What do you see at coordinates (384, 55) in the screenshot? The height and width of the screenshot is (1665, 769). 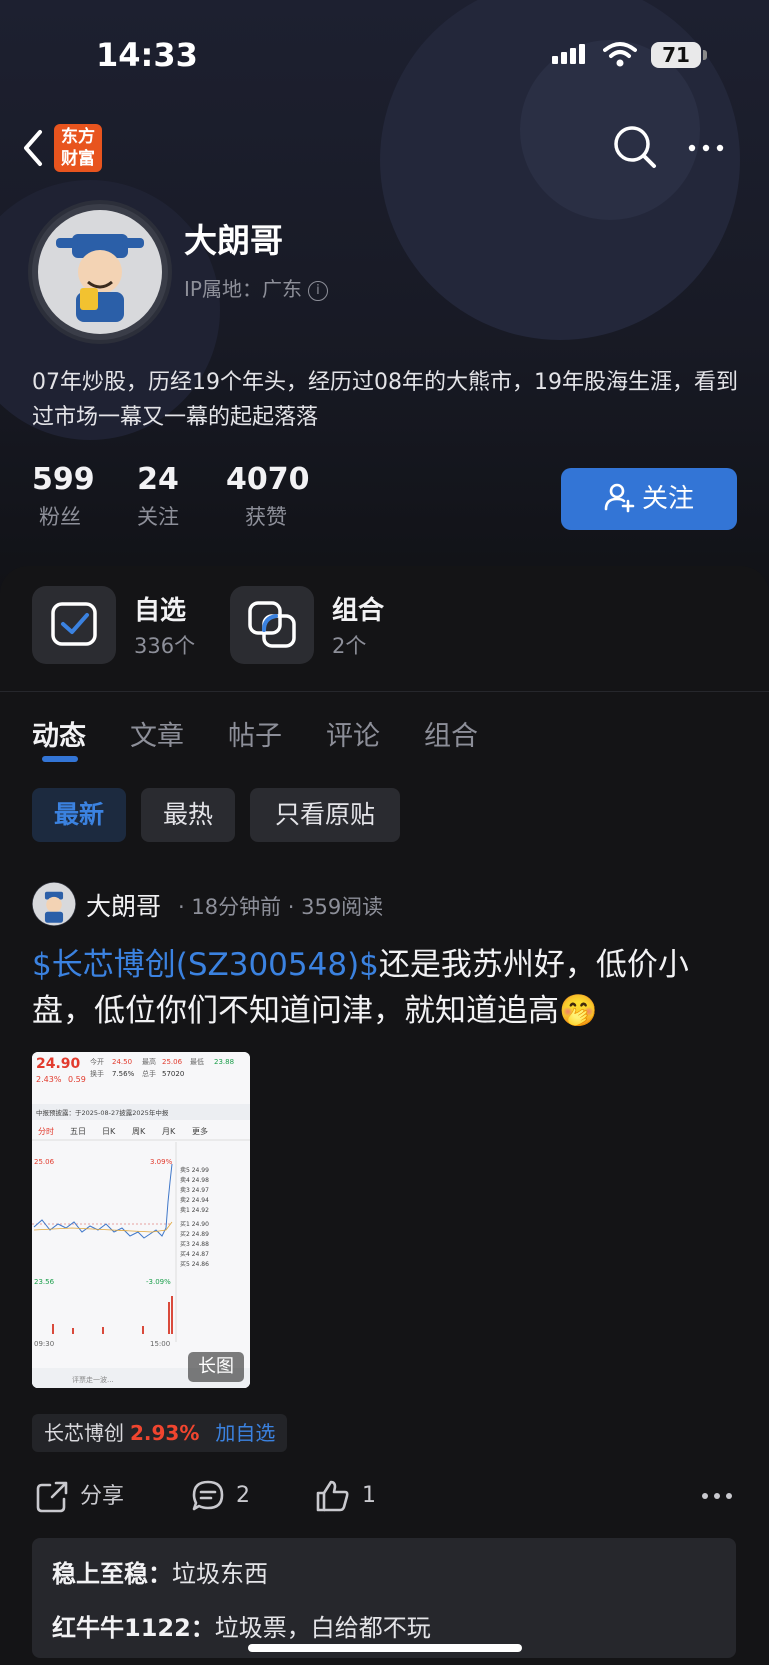 I see `status-bar: 14:33 71` at bounding box center [384, 55].